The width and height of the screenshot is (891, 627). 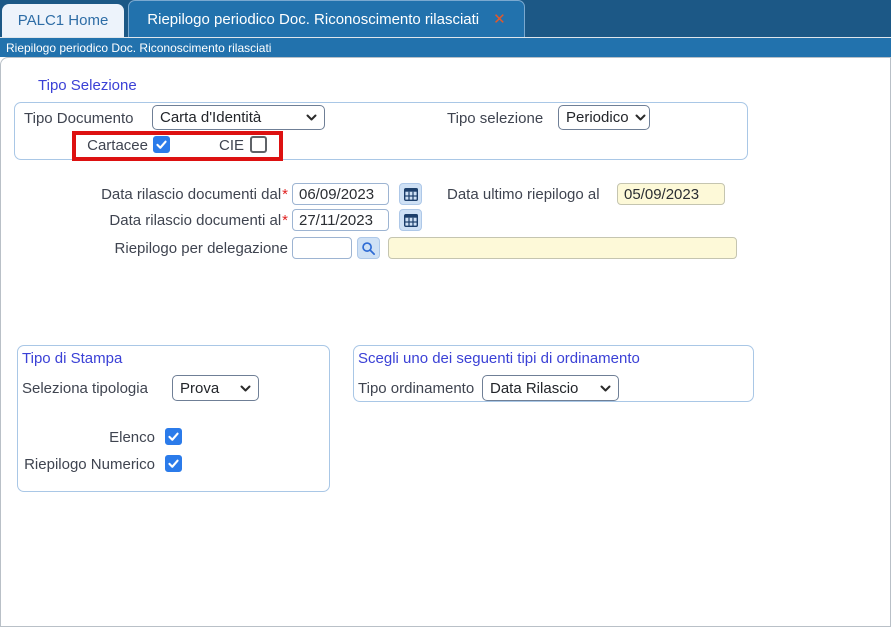 What do you see at coordinates (201, 248) in the screenshot?
I see `riepilogo-delegazione-label: Riepilogo per delegazione` at bounding box center [201, 248].